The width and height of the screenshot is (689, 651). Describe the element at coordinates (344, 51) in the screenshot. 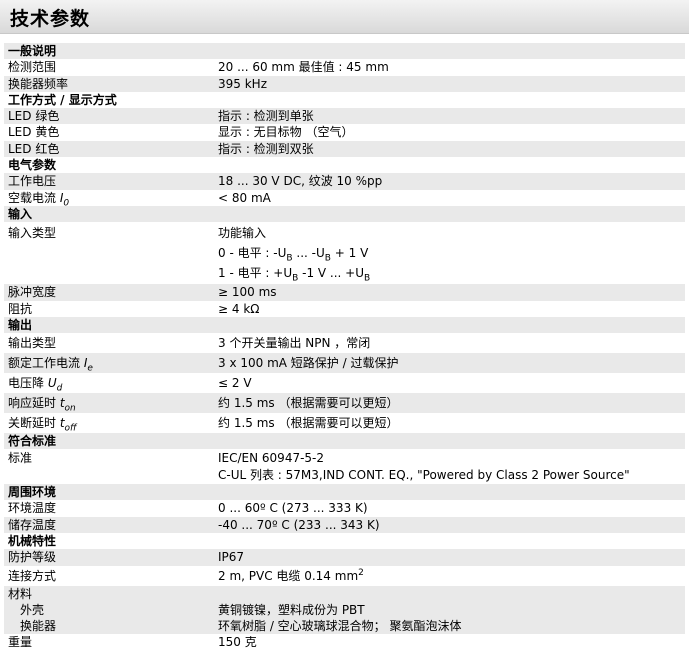

I see `section-general: 一般说明` at that location.